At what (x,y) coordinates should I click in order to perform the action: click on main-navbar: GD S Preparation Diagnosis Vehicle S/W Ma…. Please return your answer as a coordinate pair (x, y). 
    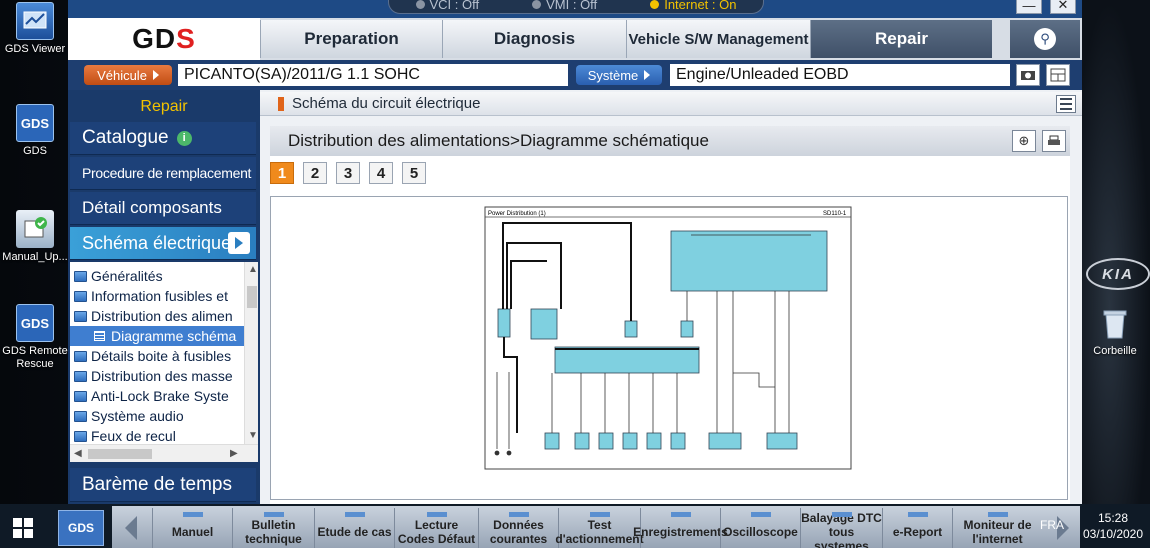
    Looking at the image, I should click on (575, 39).